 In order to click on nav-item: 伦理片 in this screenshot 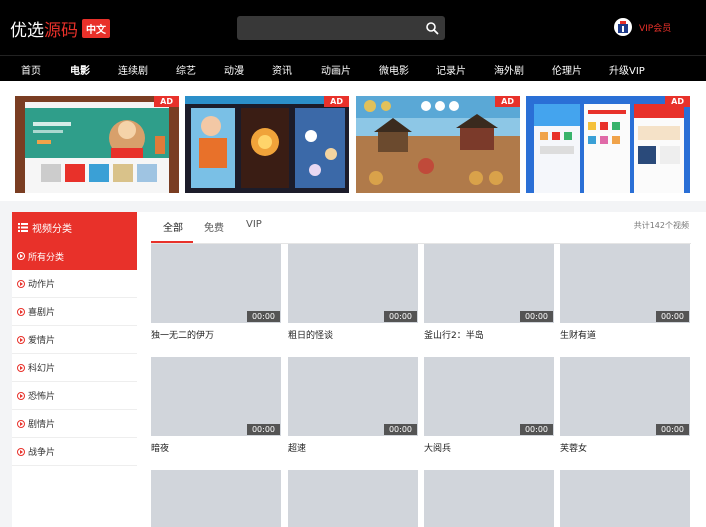, I will do `click(567, 69)`.